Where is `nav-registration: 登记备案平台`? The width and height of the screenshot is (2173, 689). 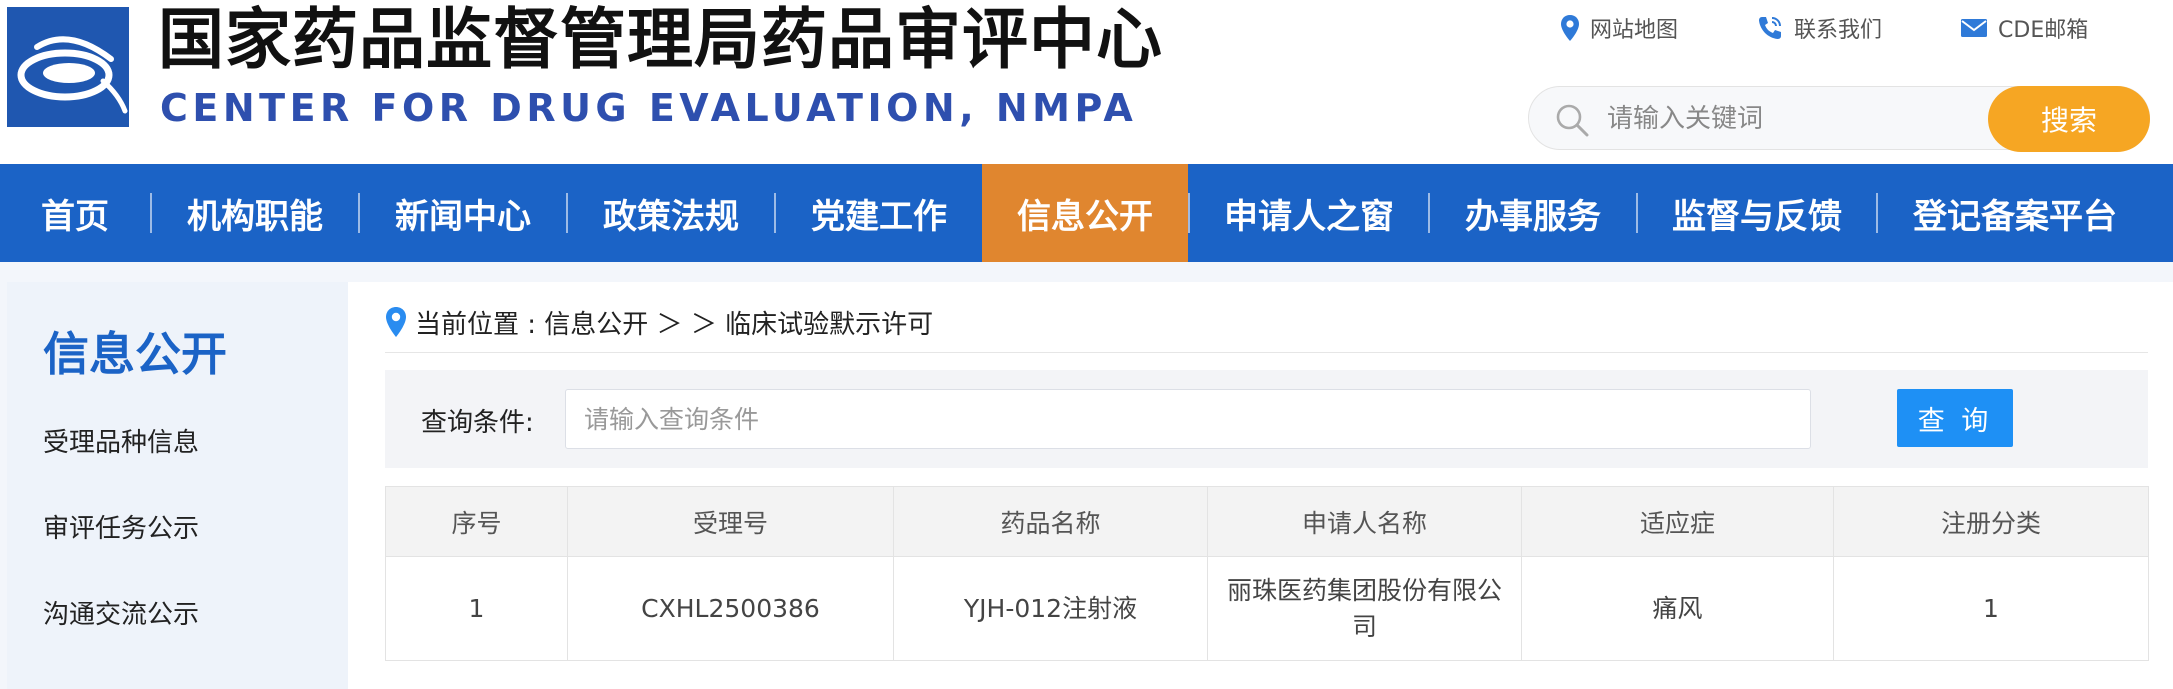
nav-registration: 登记备案平台 is located at coordinates (2015, 213).